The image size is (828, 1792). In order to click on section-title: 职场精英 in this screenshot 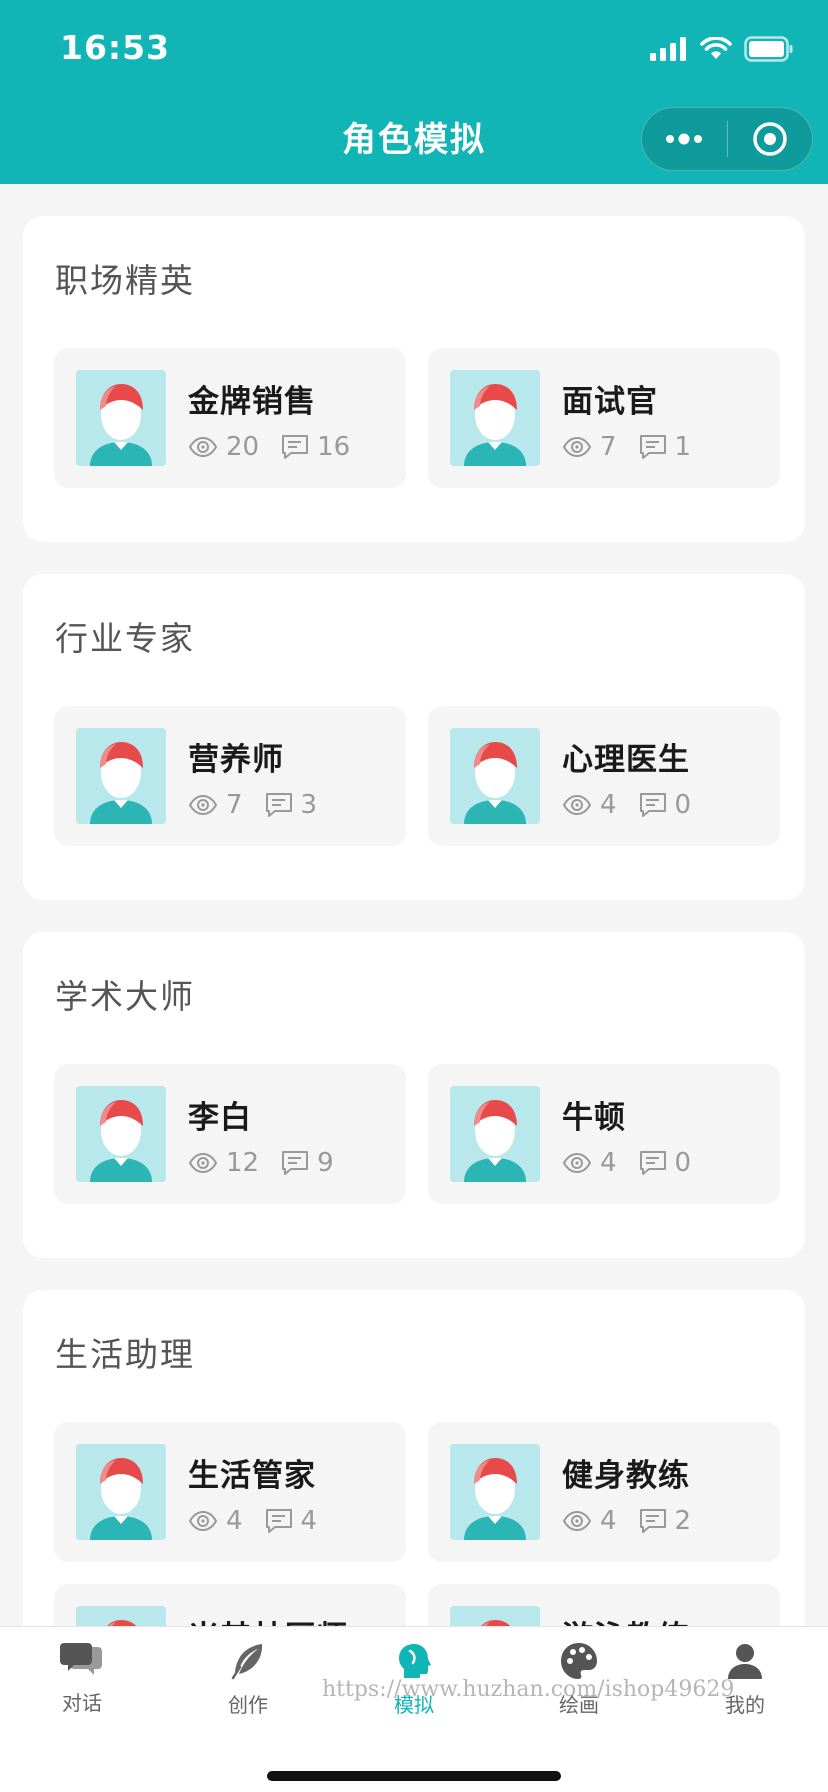, I will do `click(125, 280)`.